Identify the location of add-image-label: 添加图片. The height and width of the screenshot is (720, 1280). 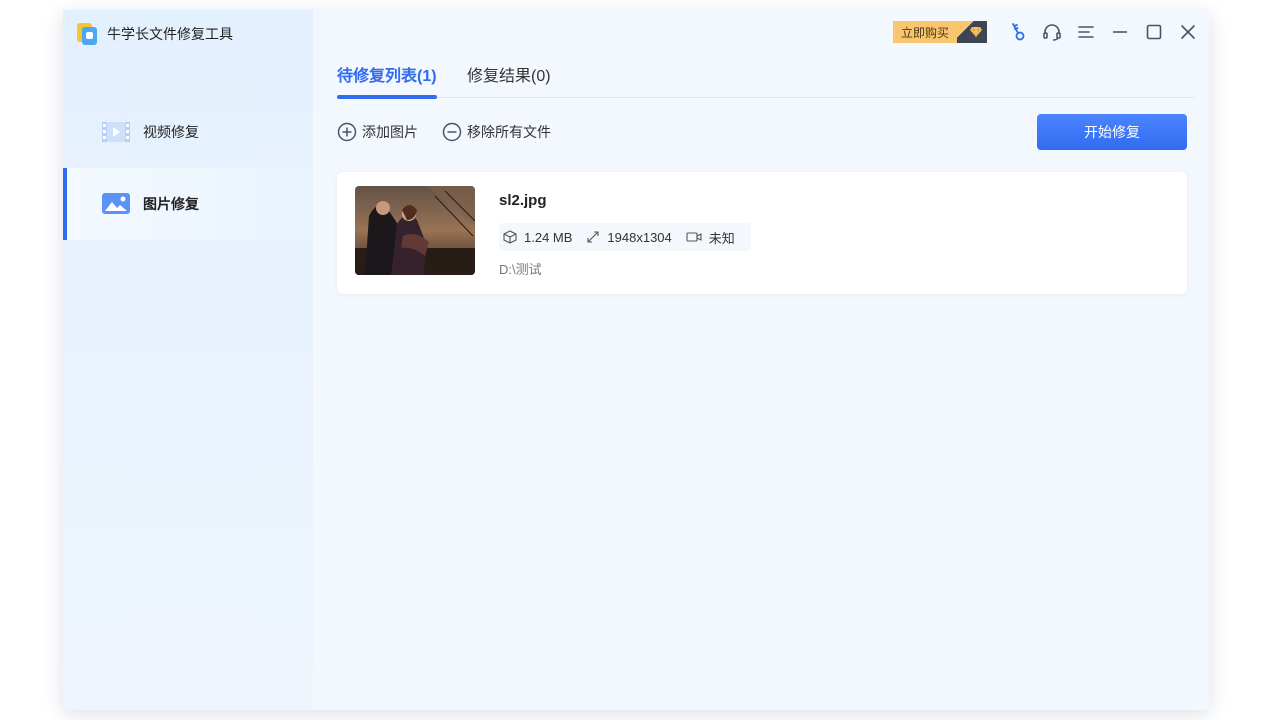
(390, 132).